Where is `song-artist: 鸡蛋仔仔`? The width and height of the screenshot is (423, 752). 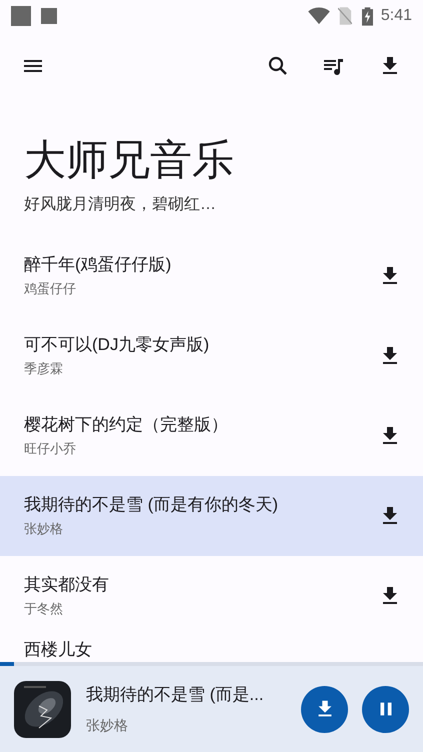
song-artist: 鸡蛋仔仔 is located at coordinates (50, 289).